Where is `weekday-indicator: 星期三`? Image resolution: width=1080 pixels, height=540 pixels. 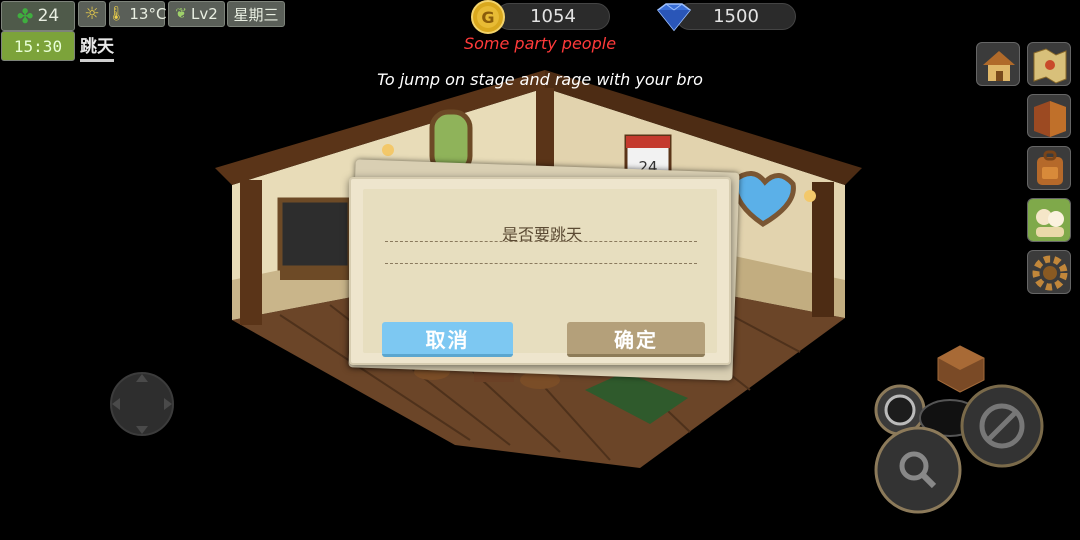 weekday-indicator: 星期三 is located at coordinates (256, 14).